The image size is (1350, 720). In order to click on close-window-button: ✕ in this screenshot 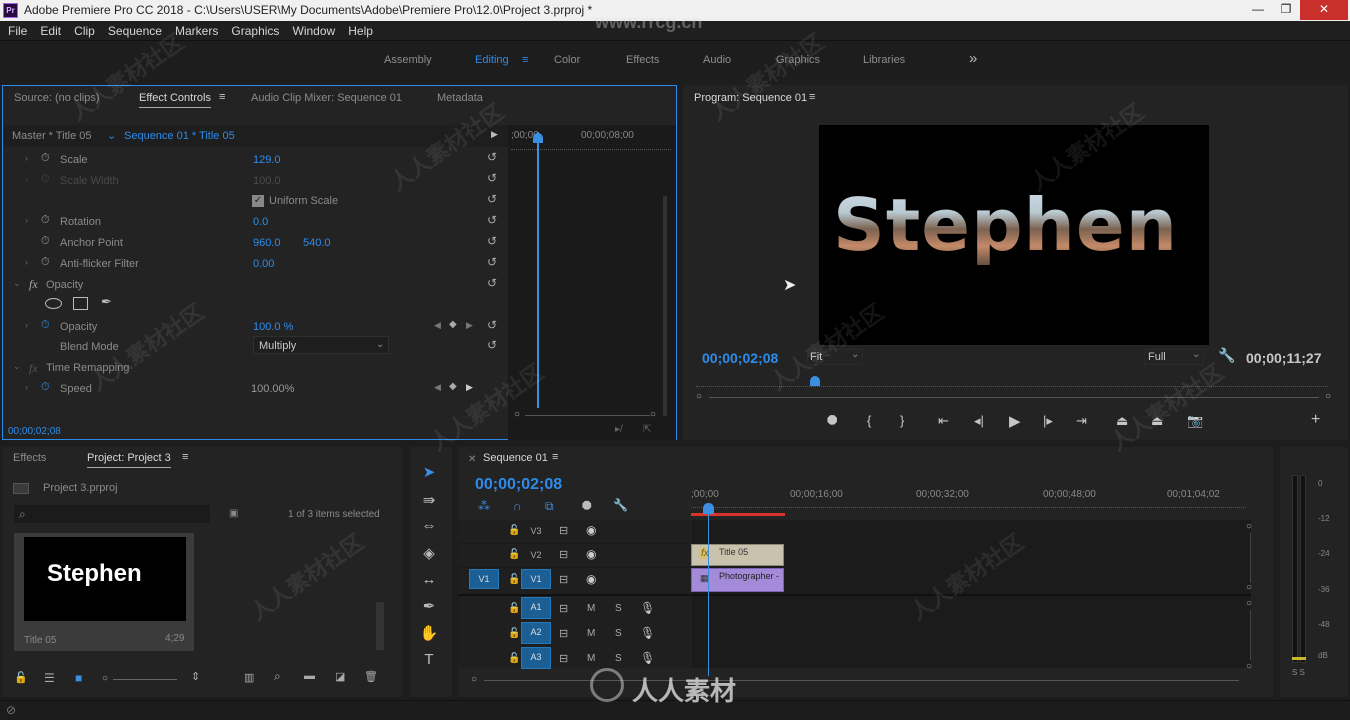, I will do `click(1324, 10)`.